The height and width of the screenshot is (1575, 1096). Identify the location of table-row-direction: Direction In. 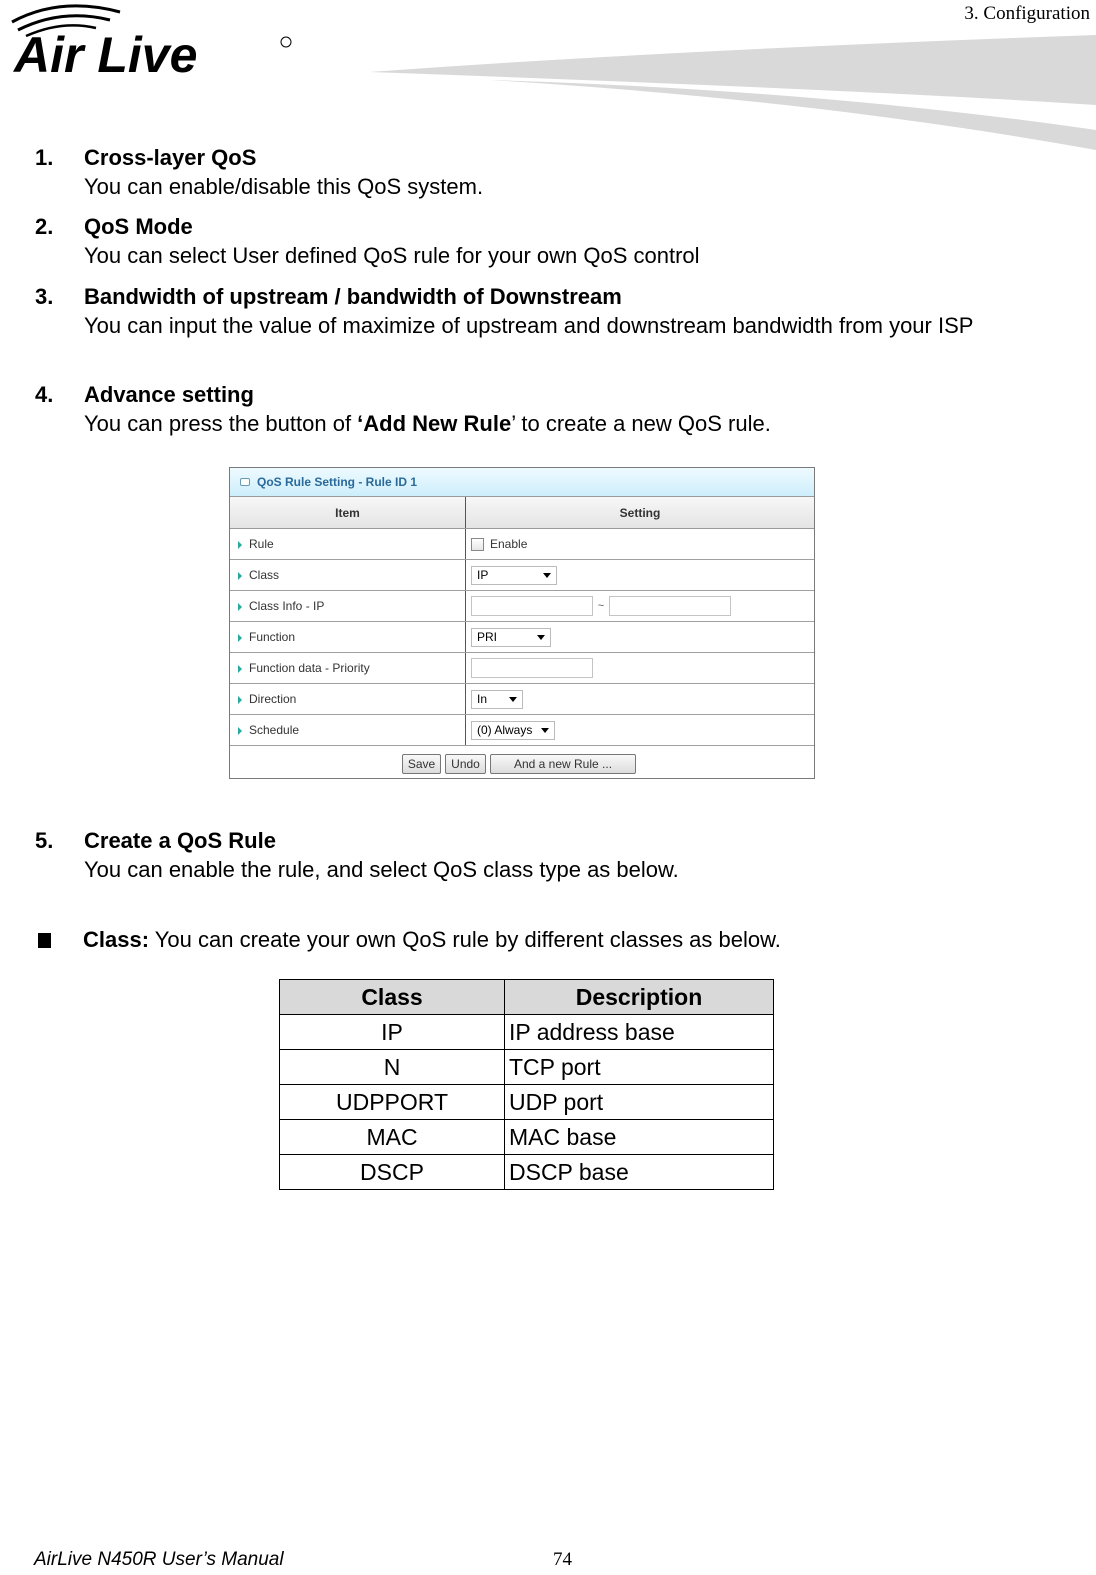
(522, 699).